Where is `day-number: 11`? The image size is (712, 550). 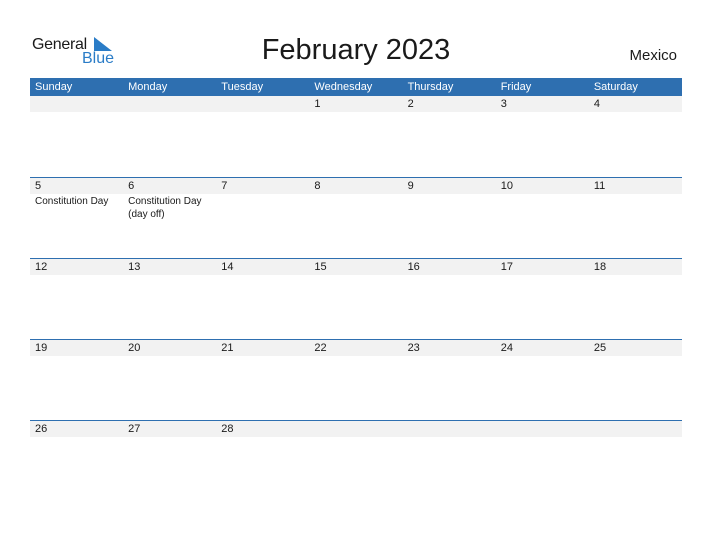 day-number: 11 is located at coordinates (599, 186).